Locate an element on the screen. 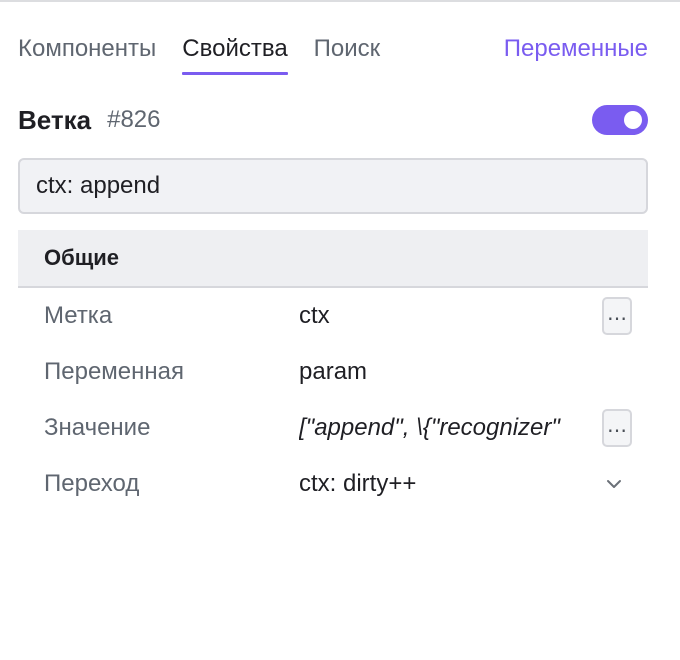  node-type-title: Ветка is located at coordinates (55, 119).